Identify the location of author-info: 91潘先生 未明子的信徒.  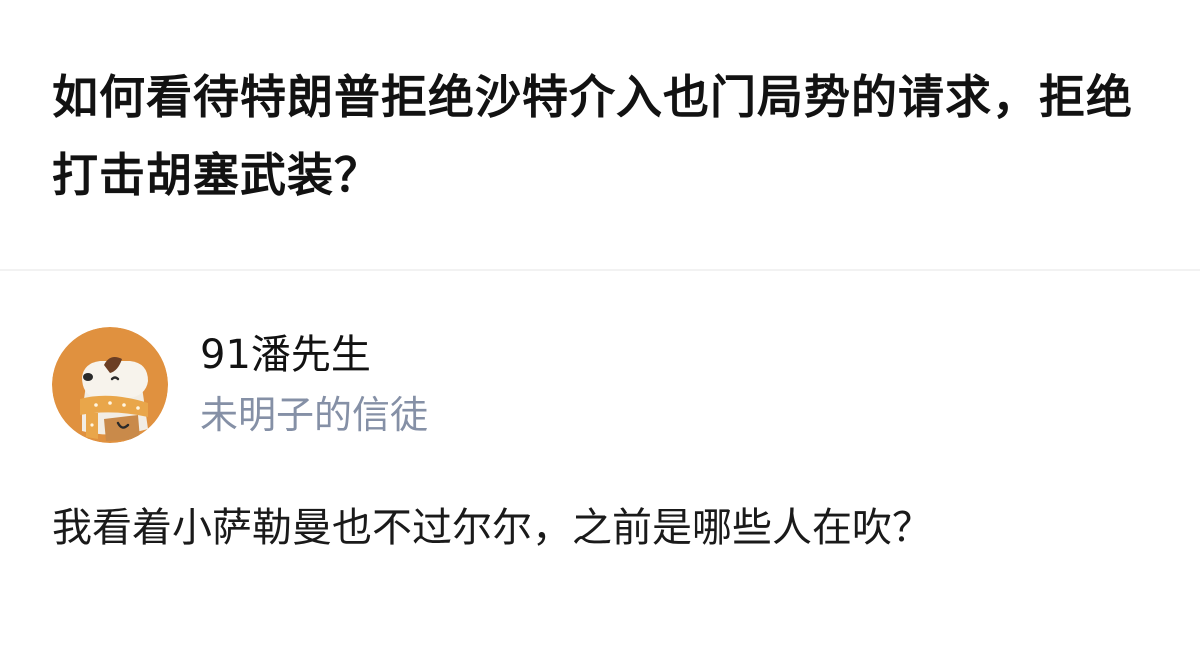
(240, 385).